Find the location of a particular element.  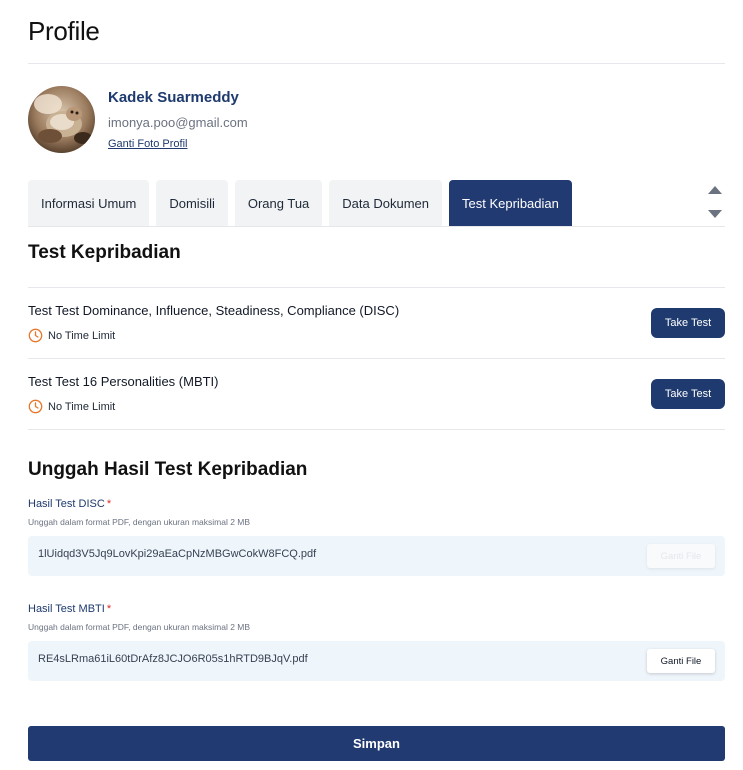

label-text: Hasil Test MBTI is located at coordinates (66, 609).